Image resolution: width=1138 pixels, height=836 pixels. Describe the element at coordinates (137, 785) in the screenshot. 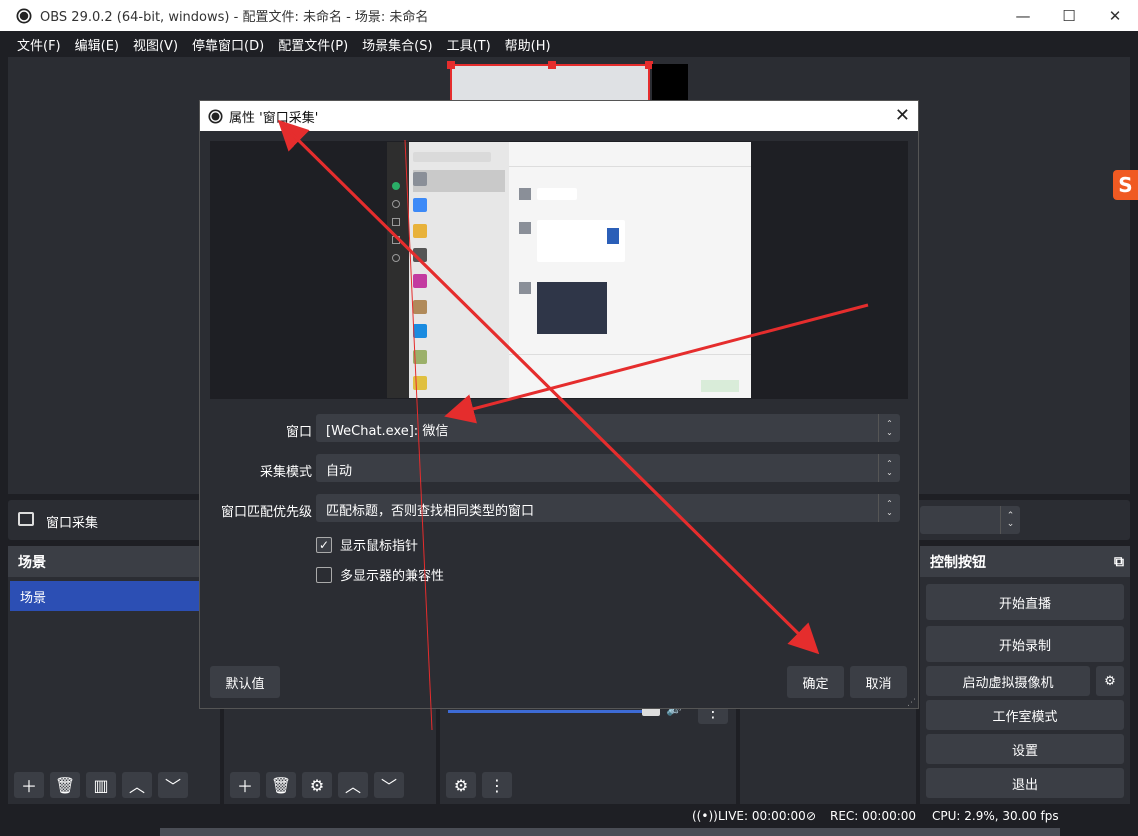

I see `move-scene-up-button: ︿` at that location.